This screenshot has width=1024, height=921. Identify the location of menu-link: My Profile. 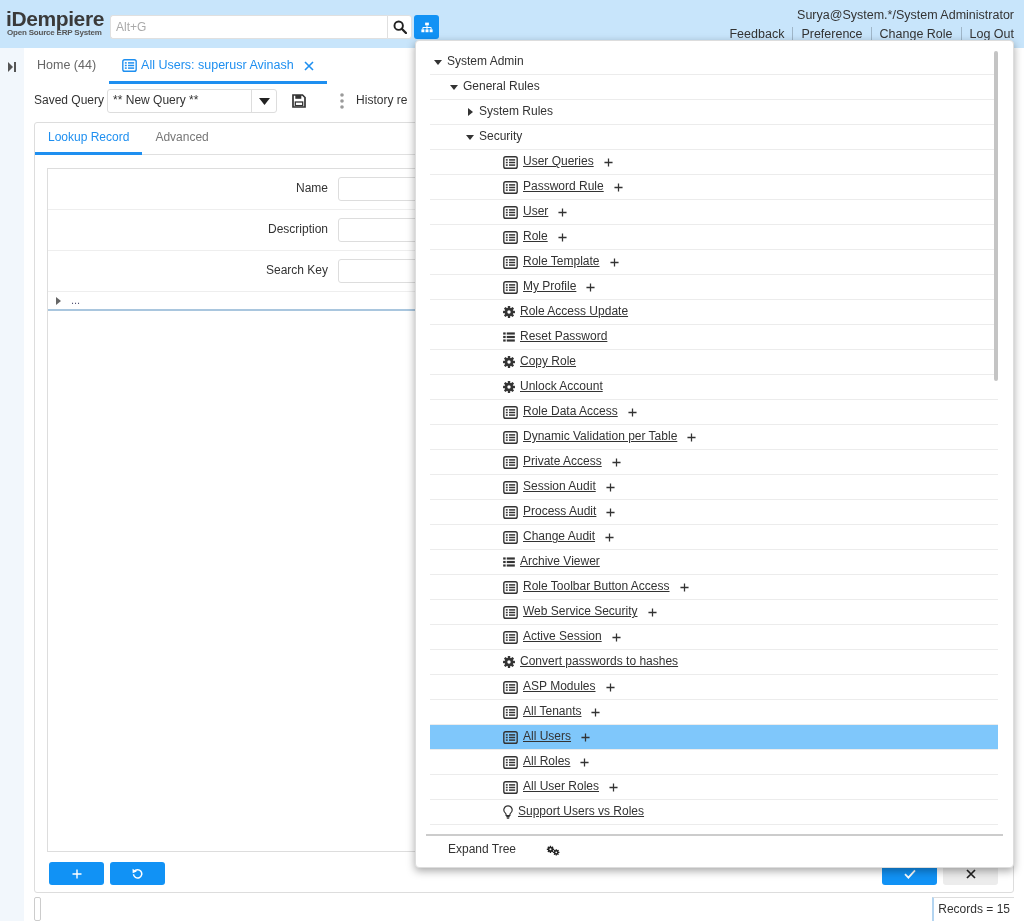
(550, 287).